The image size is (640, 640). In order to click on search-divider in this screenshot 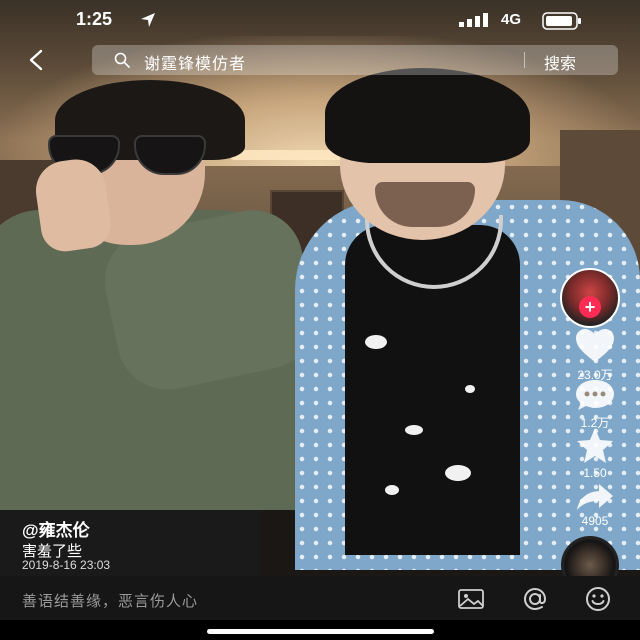, I will do `click(524, 60)`.